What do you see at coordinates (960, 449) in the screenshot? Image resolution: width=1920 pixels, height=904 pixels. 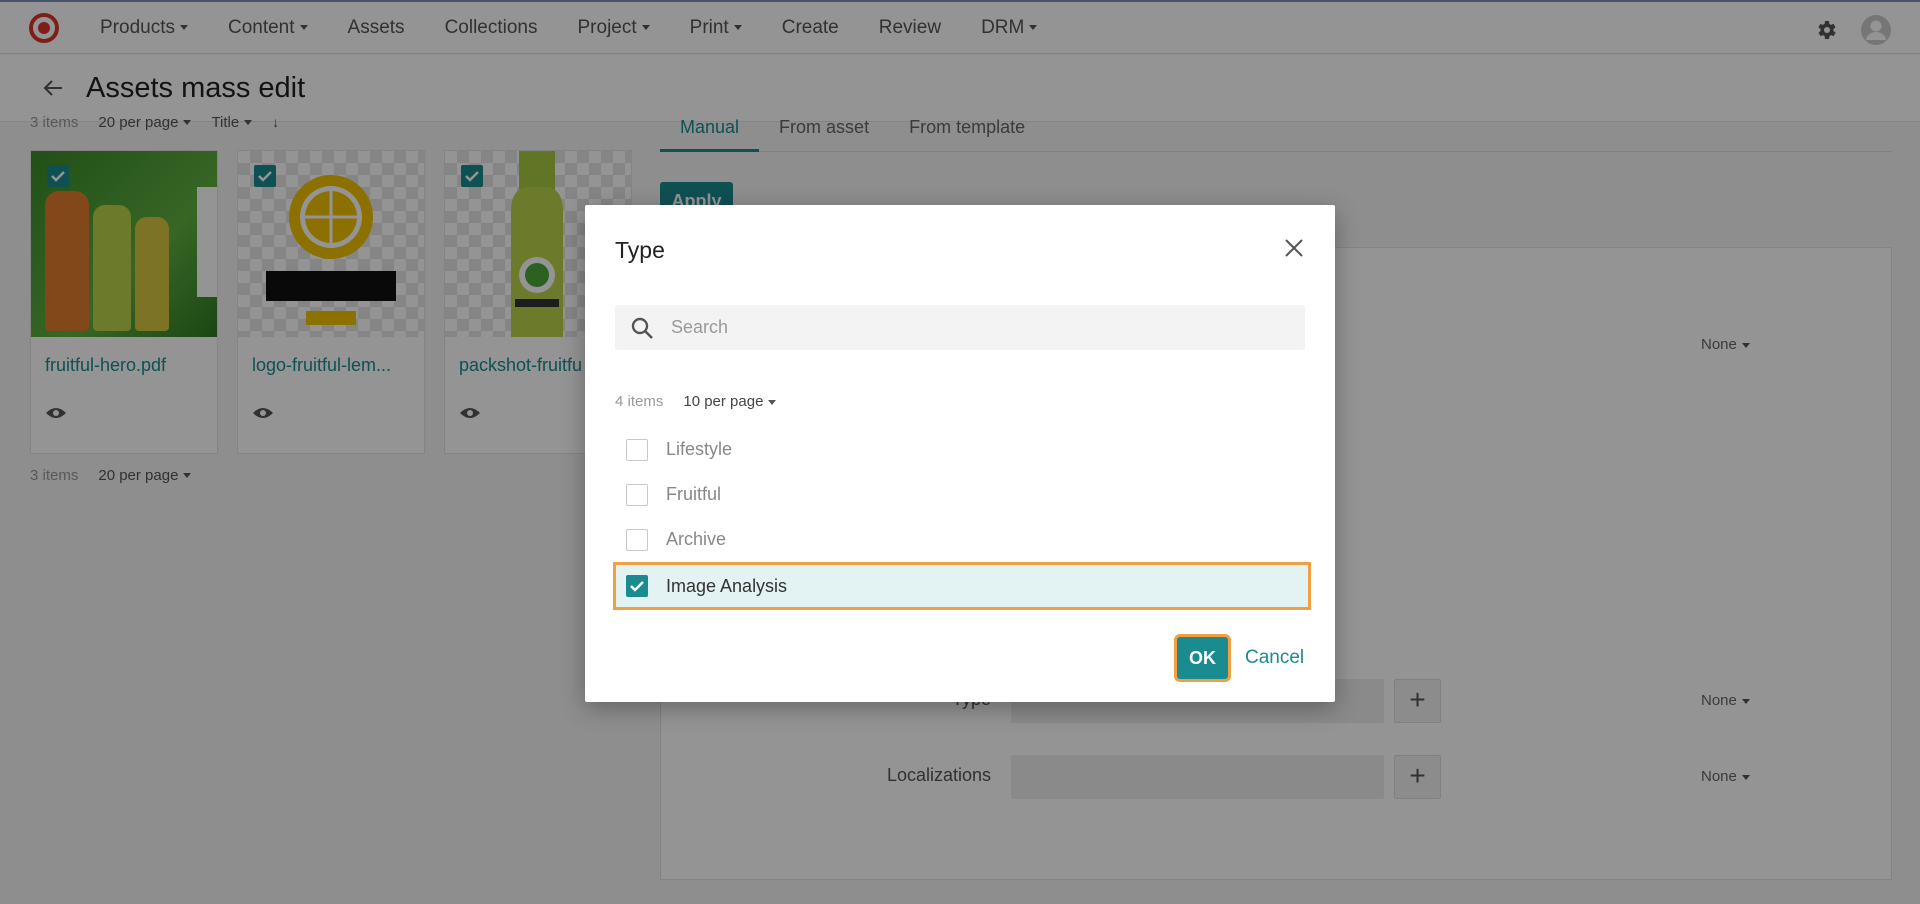 I see `option-lifestyle: Lifestyle` at bounding box center [960, 449].